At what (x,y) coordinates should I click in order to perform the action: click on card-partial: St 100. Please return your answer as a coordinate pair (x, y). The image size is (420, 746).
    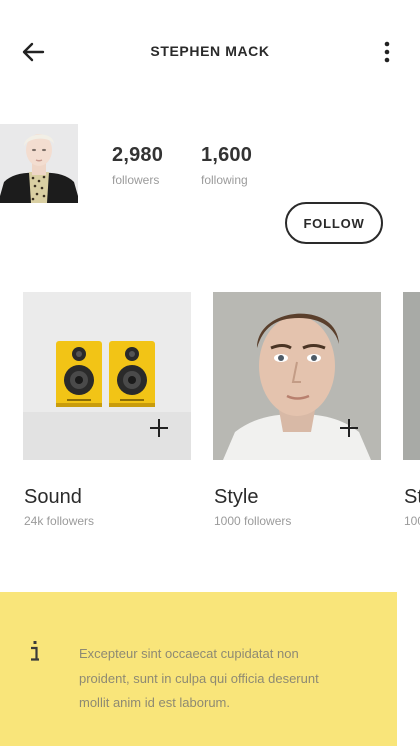
    Looking at the image, I should click on (411, 412).